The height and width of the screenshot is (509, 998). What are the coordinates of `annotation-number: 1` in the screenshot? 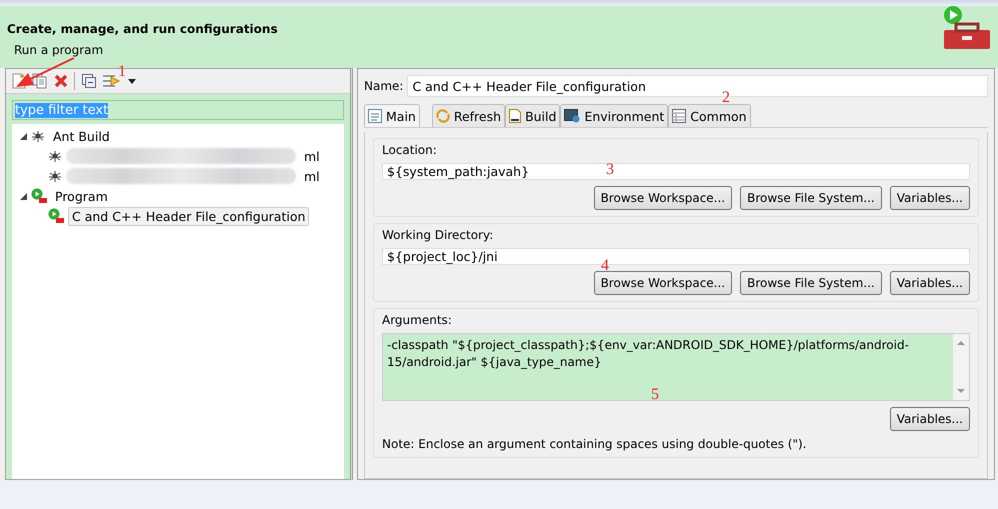 It's located at (122, 72).